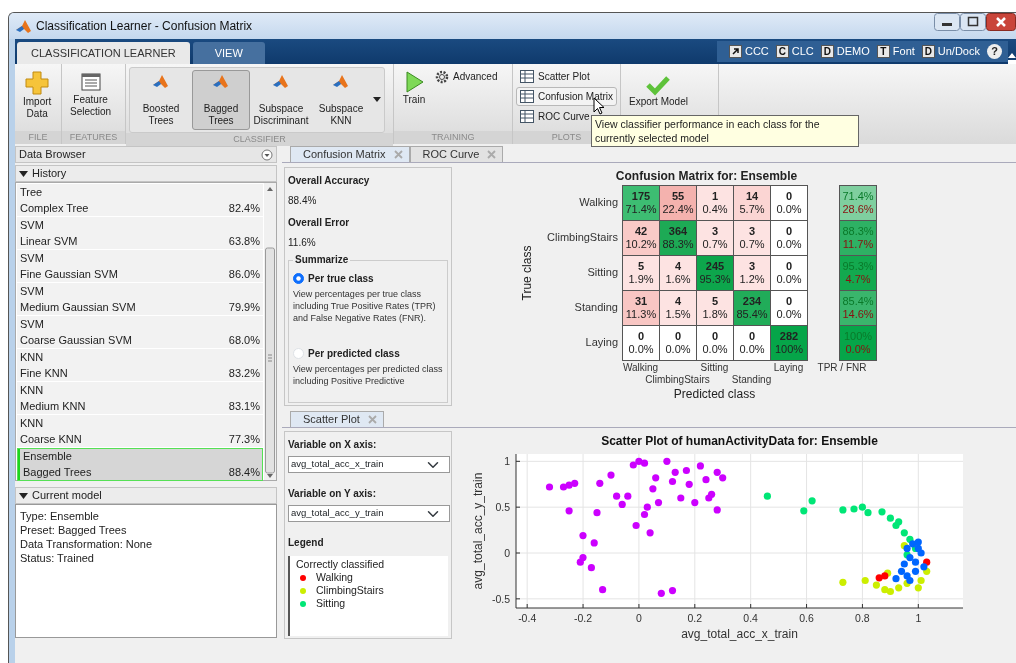  What do you see at coordinates (369, 513) in the screenshot?
I see `dropdown: avg_total_acc_y_train` at bounding box center [369, 513].